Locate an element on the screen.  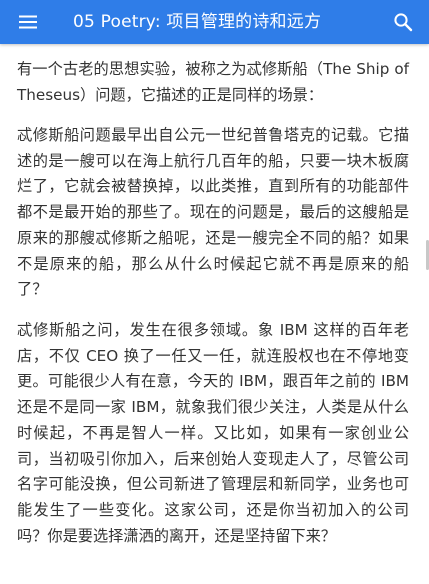
menu-icon is located at coordinates (28, 22).